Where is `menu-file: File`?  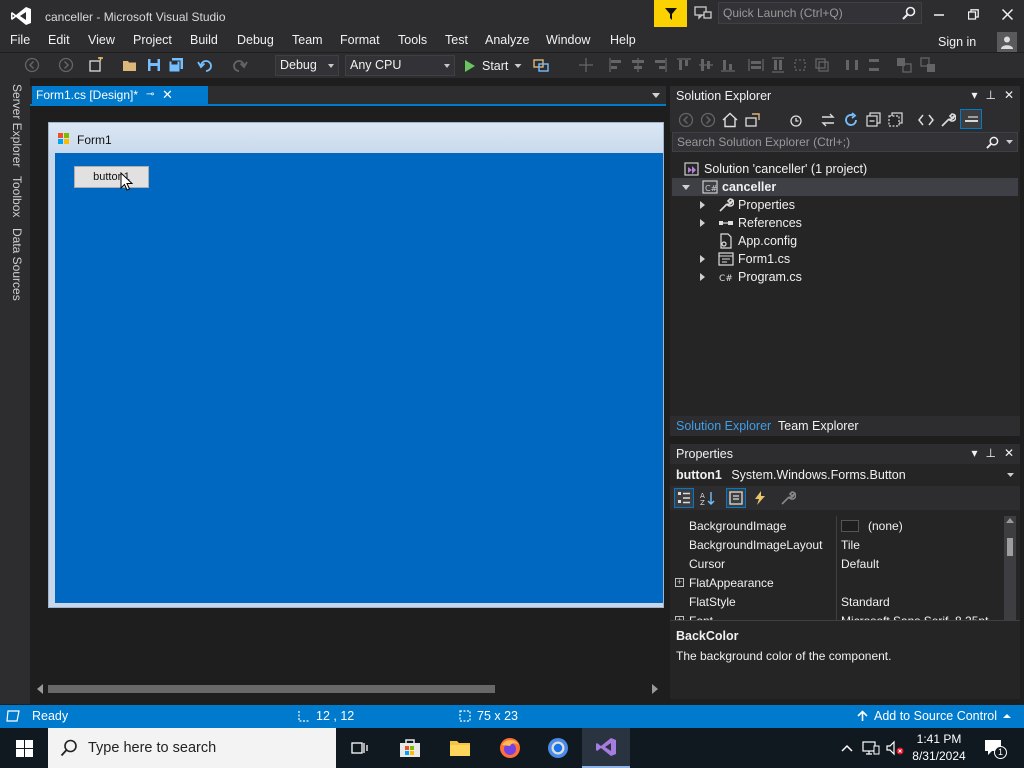 menu-file: File is located at coordinates (20, 40).